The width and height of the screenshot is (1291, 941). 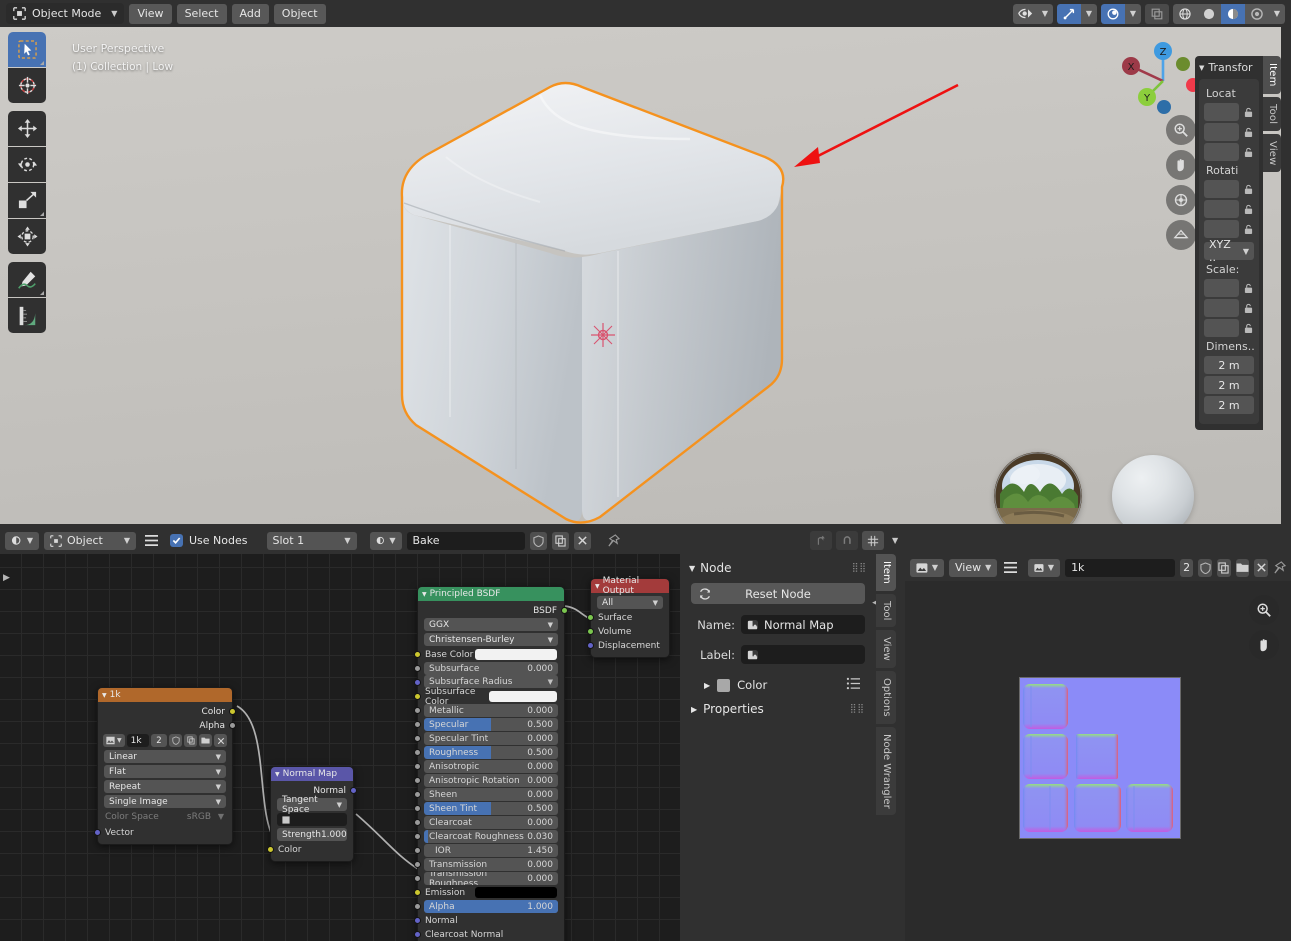 I want to click on unlink-x-icon, so click(x=582, y=540).